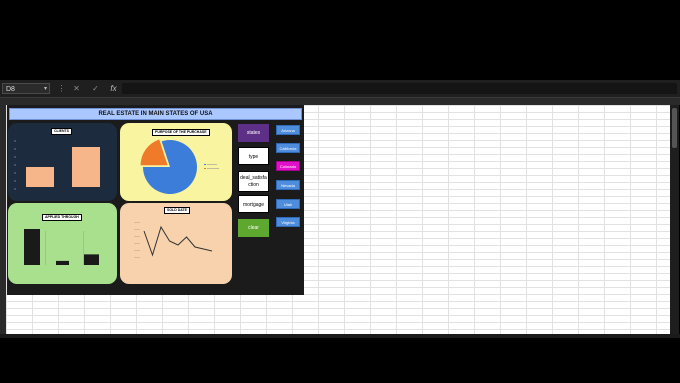 The image size is (680, 383). I want to click on state-button-nevada: Nevada, so click(288, 185).